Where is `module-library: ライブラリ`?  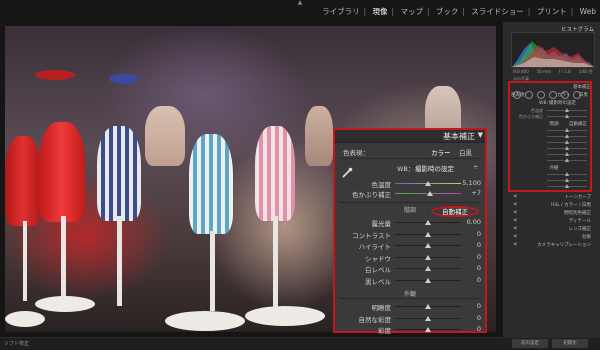
module-library: ライブラリ is located at coordinates (341, 11).